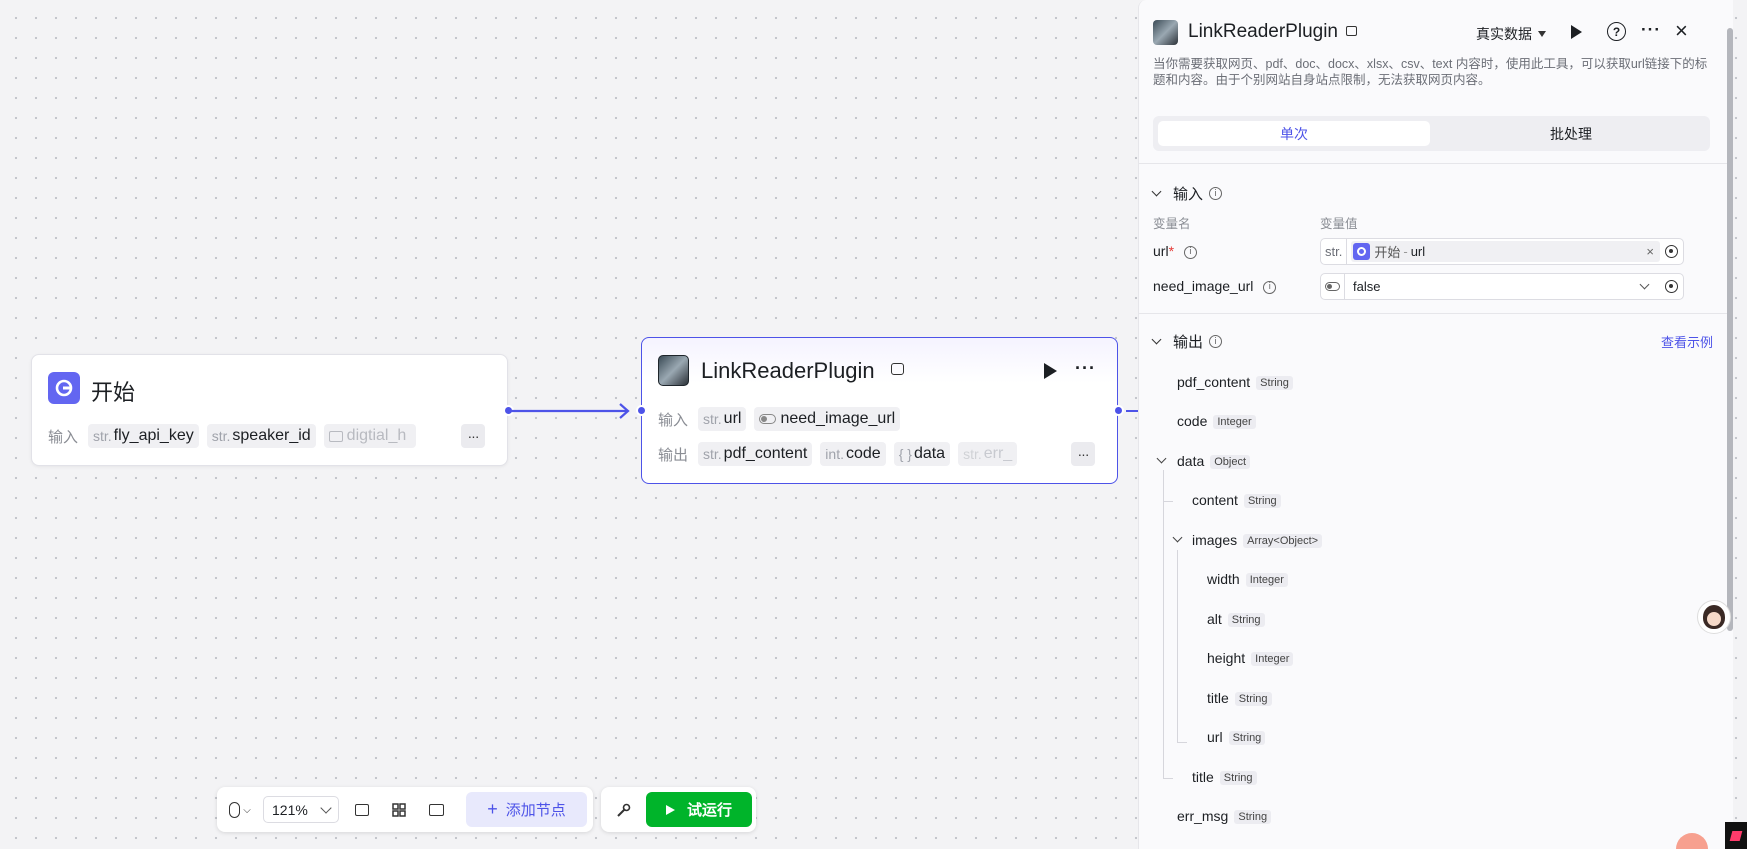 The width and height of the screenshot is (1747, 849). I want to click on zoom-value: 121%, so click(290, 809).